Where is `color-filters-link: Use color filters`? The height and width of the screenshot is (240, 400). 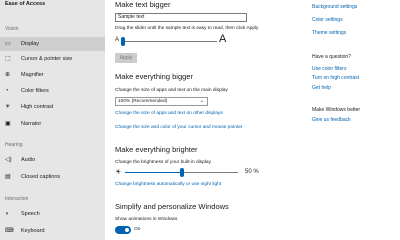
color-filters-link: Use color filters is located at coordinates (329, 69).